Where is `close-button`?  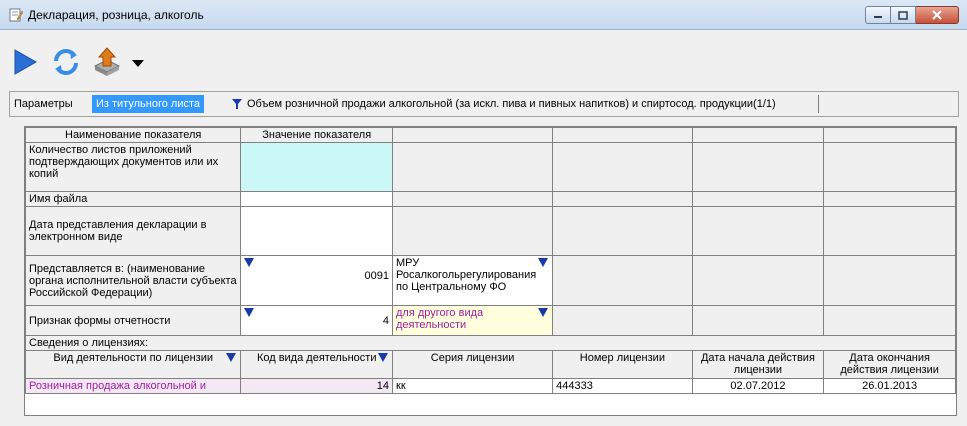
close-button is located at coordinates (937, 15).